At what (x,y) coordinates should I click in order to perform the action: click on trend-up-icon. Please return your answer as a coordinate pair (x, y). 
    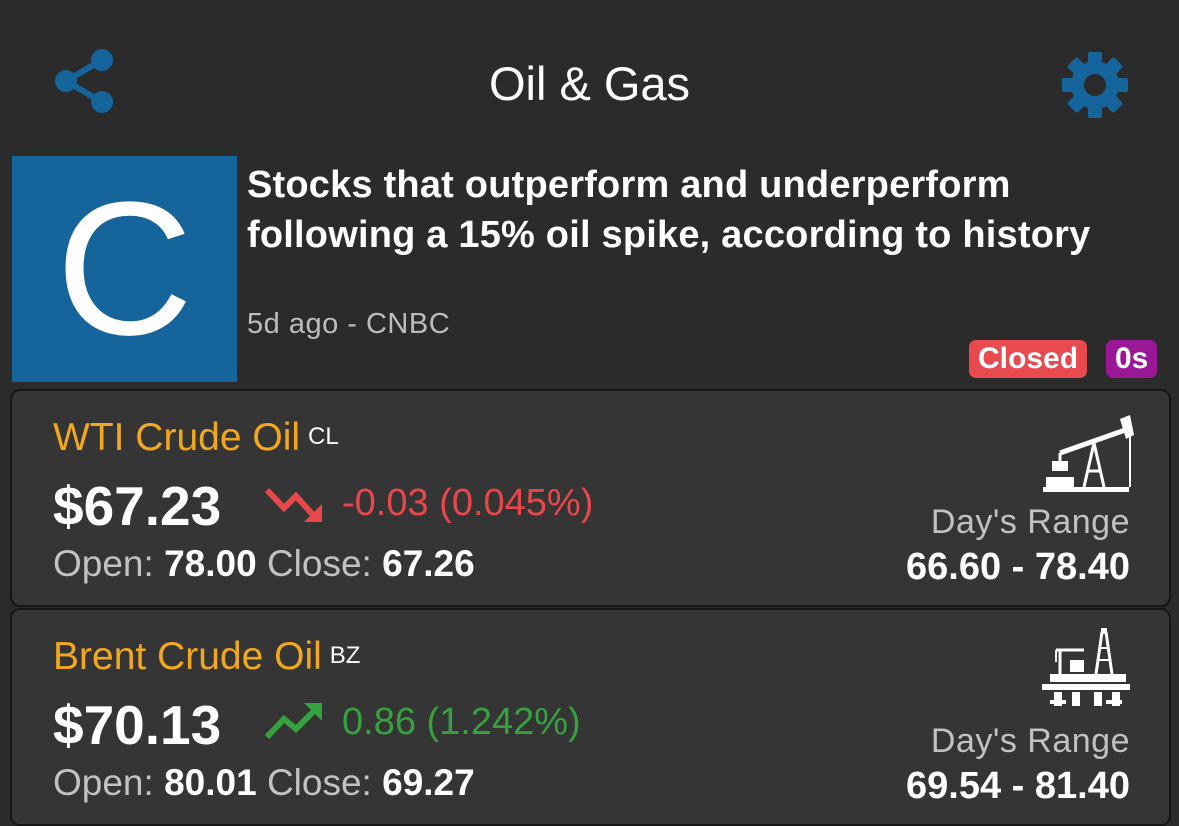
    Looking at the image, I should click on (293, 721).